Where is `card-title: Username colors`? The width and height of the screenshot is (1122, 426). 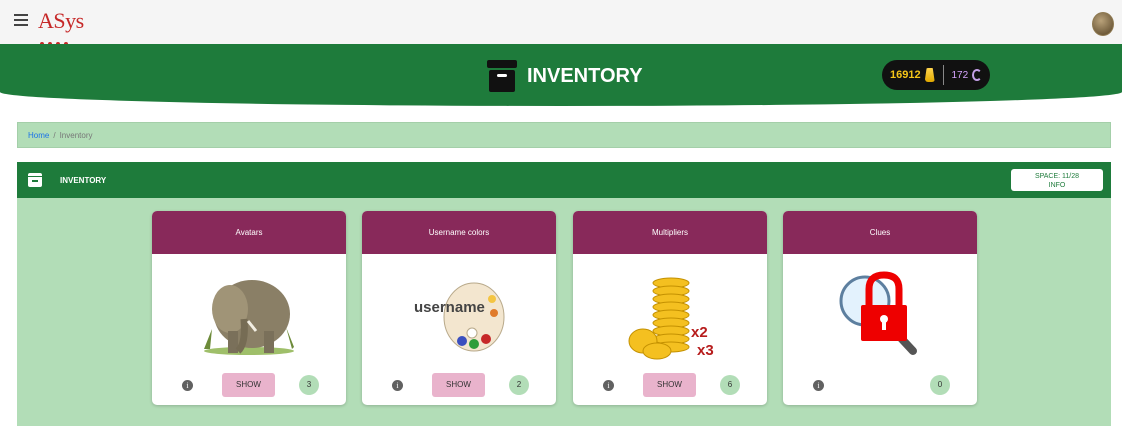 card-title: Username colors is located at coordinates (459, 232).